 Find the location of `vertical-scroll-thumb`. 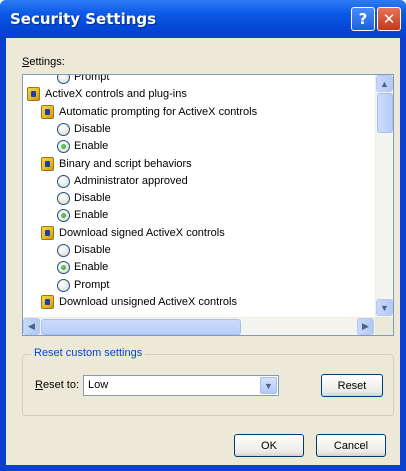

vertical-scroll-thumb is located at coordinates (385, 113).